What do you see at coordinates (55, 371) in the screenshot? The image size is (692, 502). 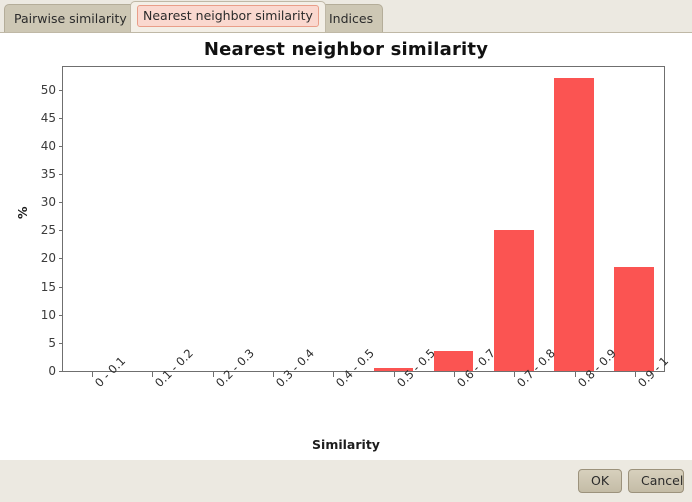 I see `y-axis-tick-label: 0` at bounding box center [55, 371].